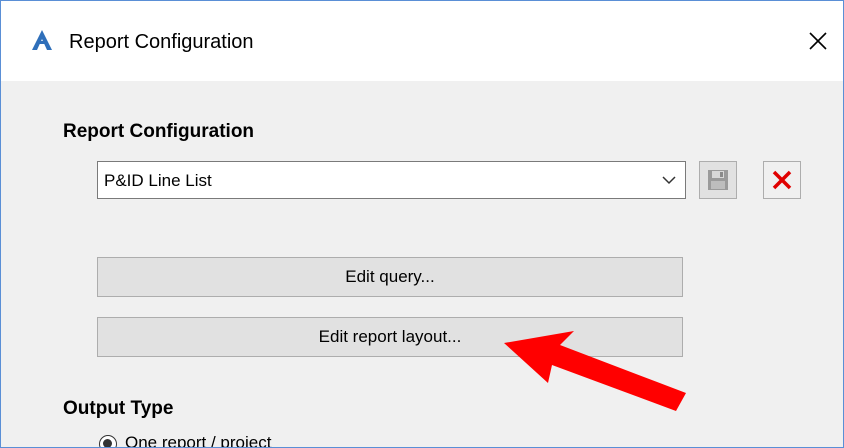 This screenshot has width=844, height=448. Describe the element at coordinates (161, 42) in the screenshot. I see `window-title: Report Configuration` at that location.